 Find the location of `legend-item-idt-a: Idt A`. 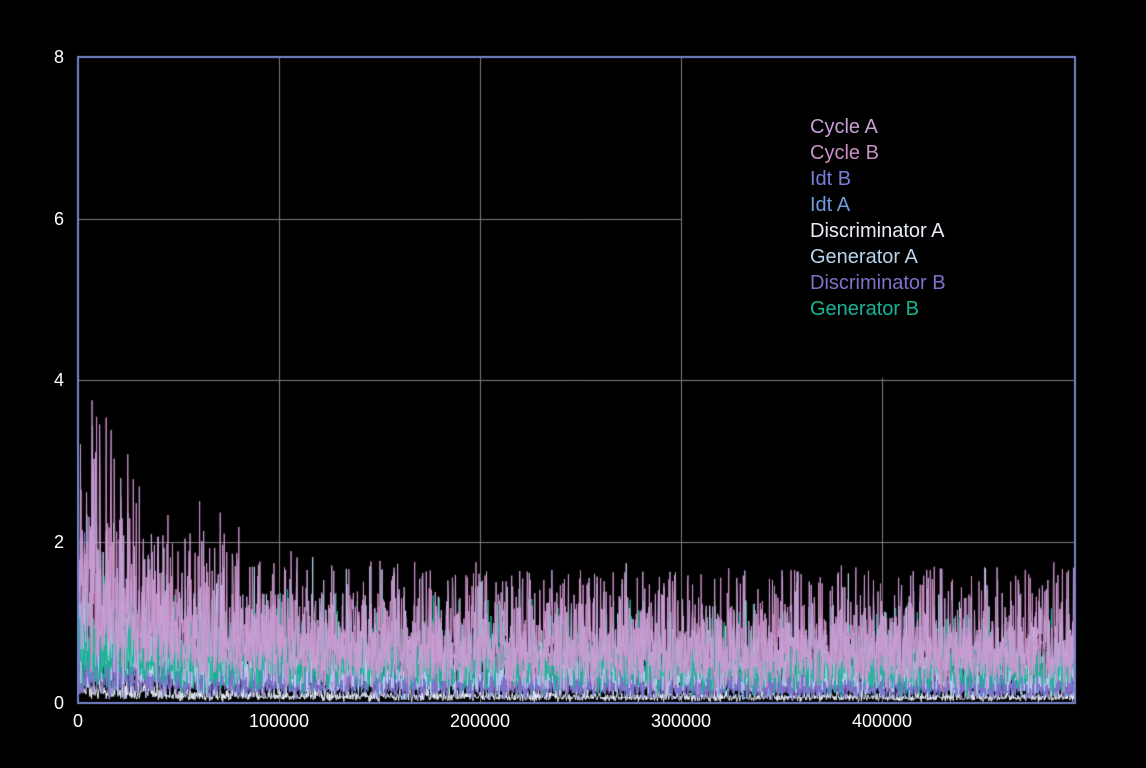

legend-item-idt-a: Idt A is located at coordinates (830, 205).